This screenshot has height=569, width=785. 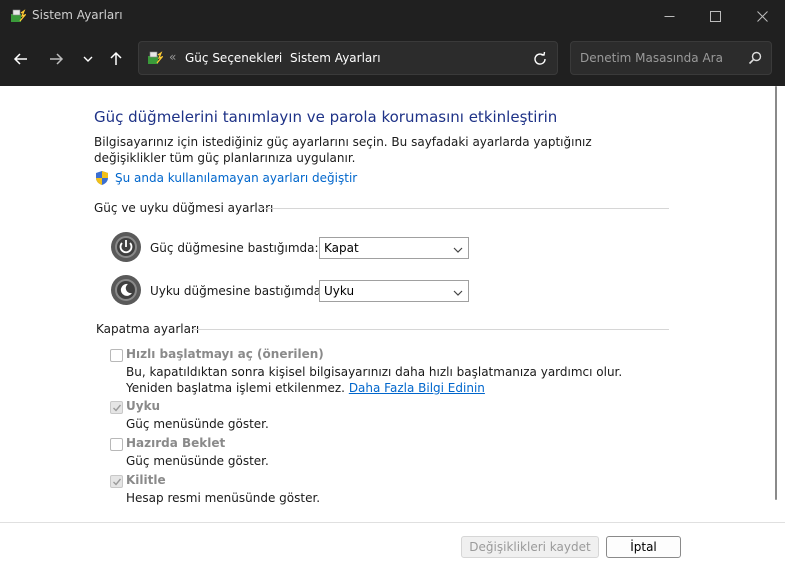 What do you see at coordinates (225, 354) in the screenshot?
I see `fast-startup-label: Hızlı başlatmayı aç (önerilen)` at bounding box center [225, 354].